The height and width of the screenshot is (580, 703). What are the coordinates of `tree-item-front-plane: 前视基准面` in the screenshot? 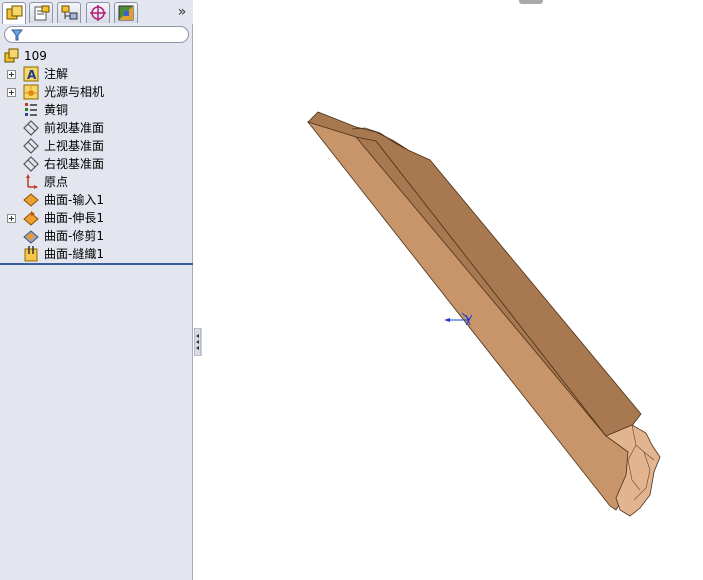 It's located at (96, 128).